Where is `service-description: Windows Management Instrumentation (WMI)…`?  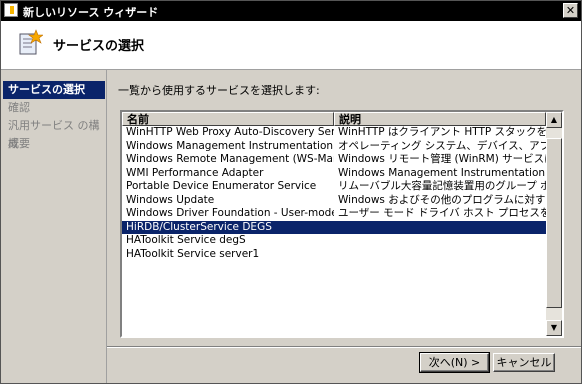 service-description: Windows Management Instrumentation (WMI)… is located at coordinates (442, 172).